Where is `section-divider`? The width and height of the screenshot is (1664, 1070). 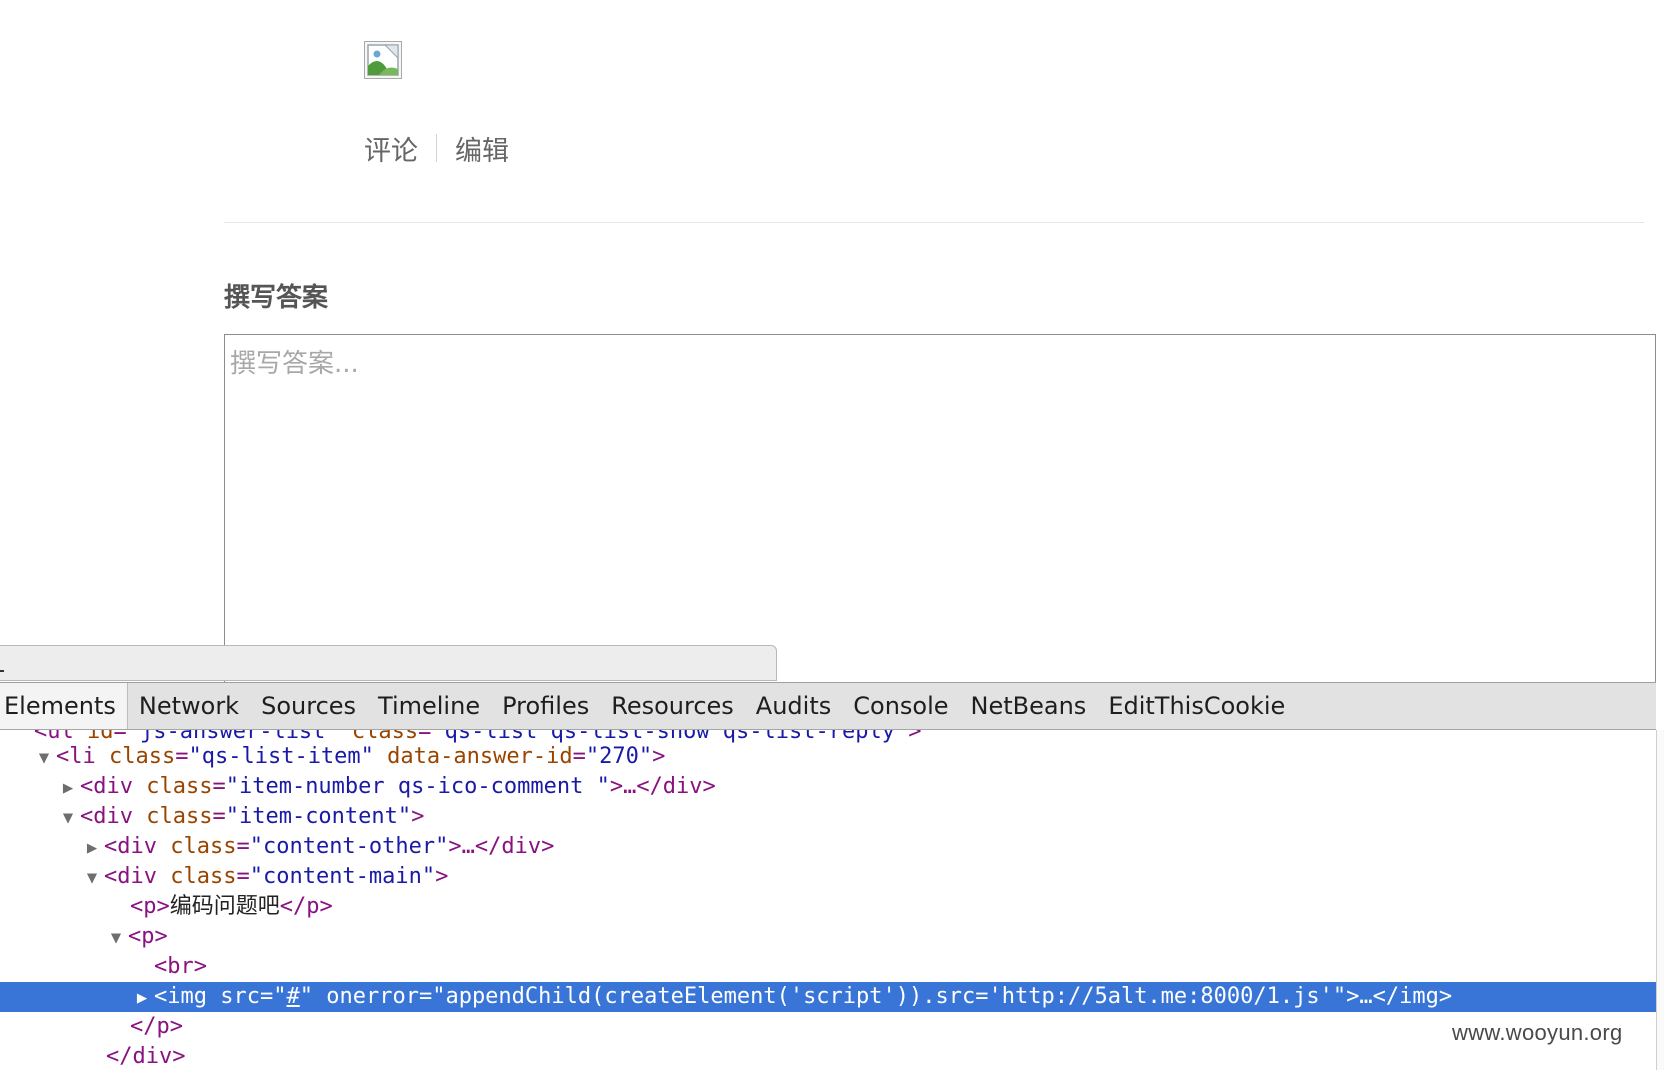
section-divider is located at coordinates (934, 222).